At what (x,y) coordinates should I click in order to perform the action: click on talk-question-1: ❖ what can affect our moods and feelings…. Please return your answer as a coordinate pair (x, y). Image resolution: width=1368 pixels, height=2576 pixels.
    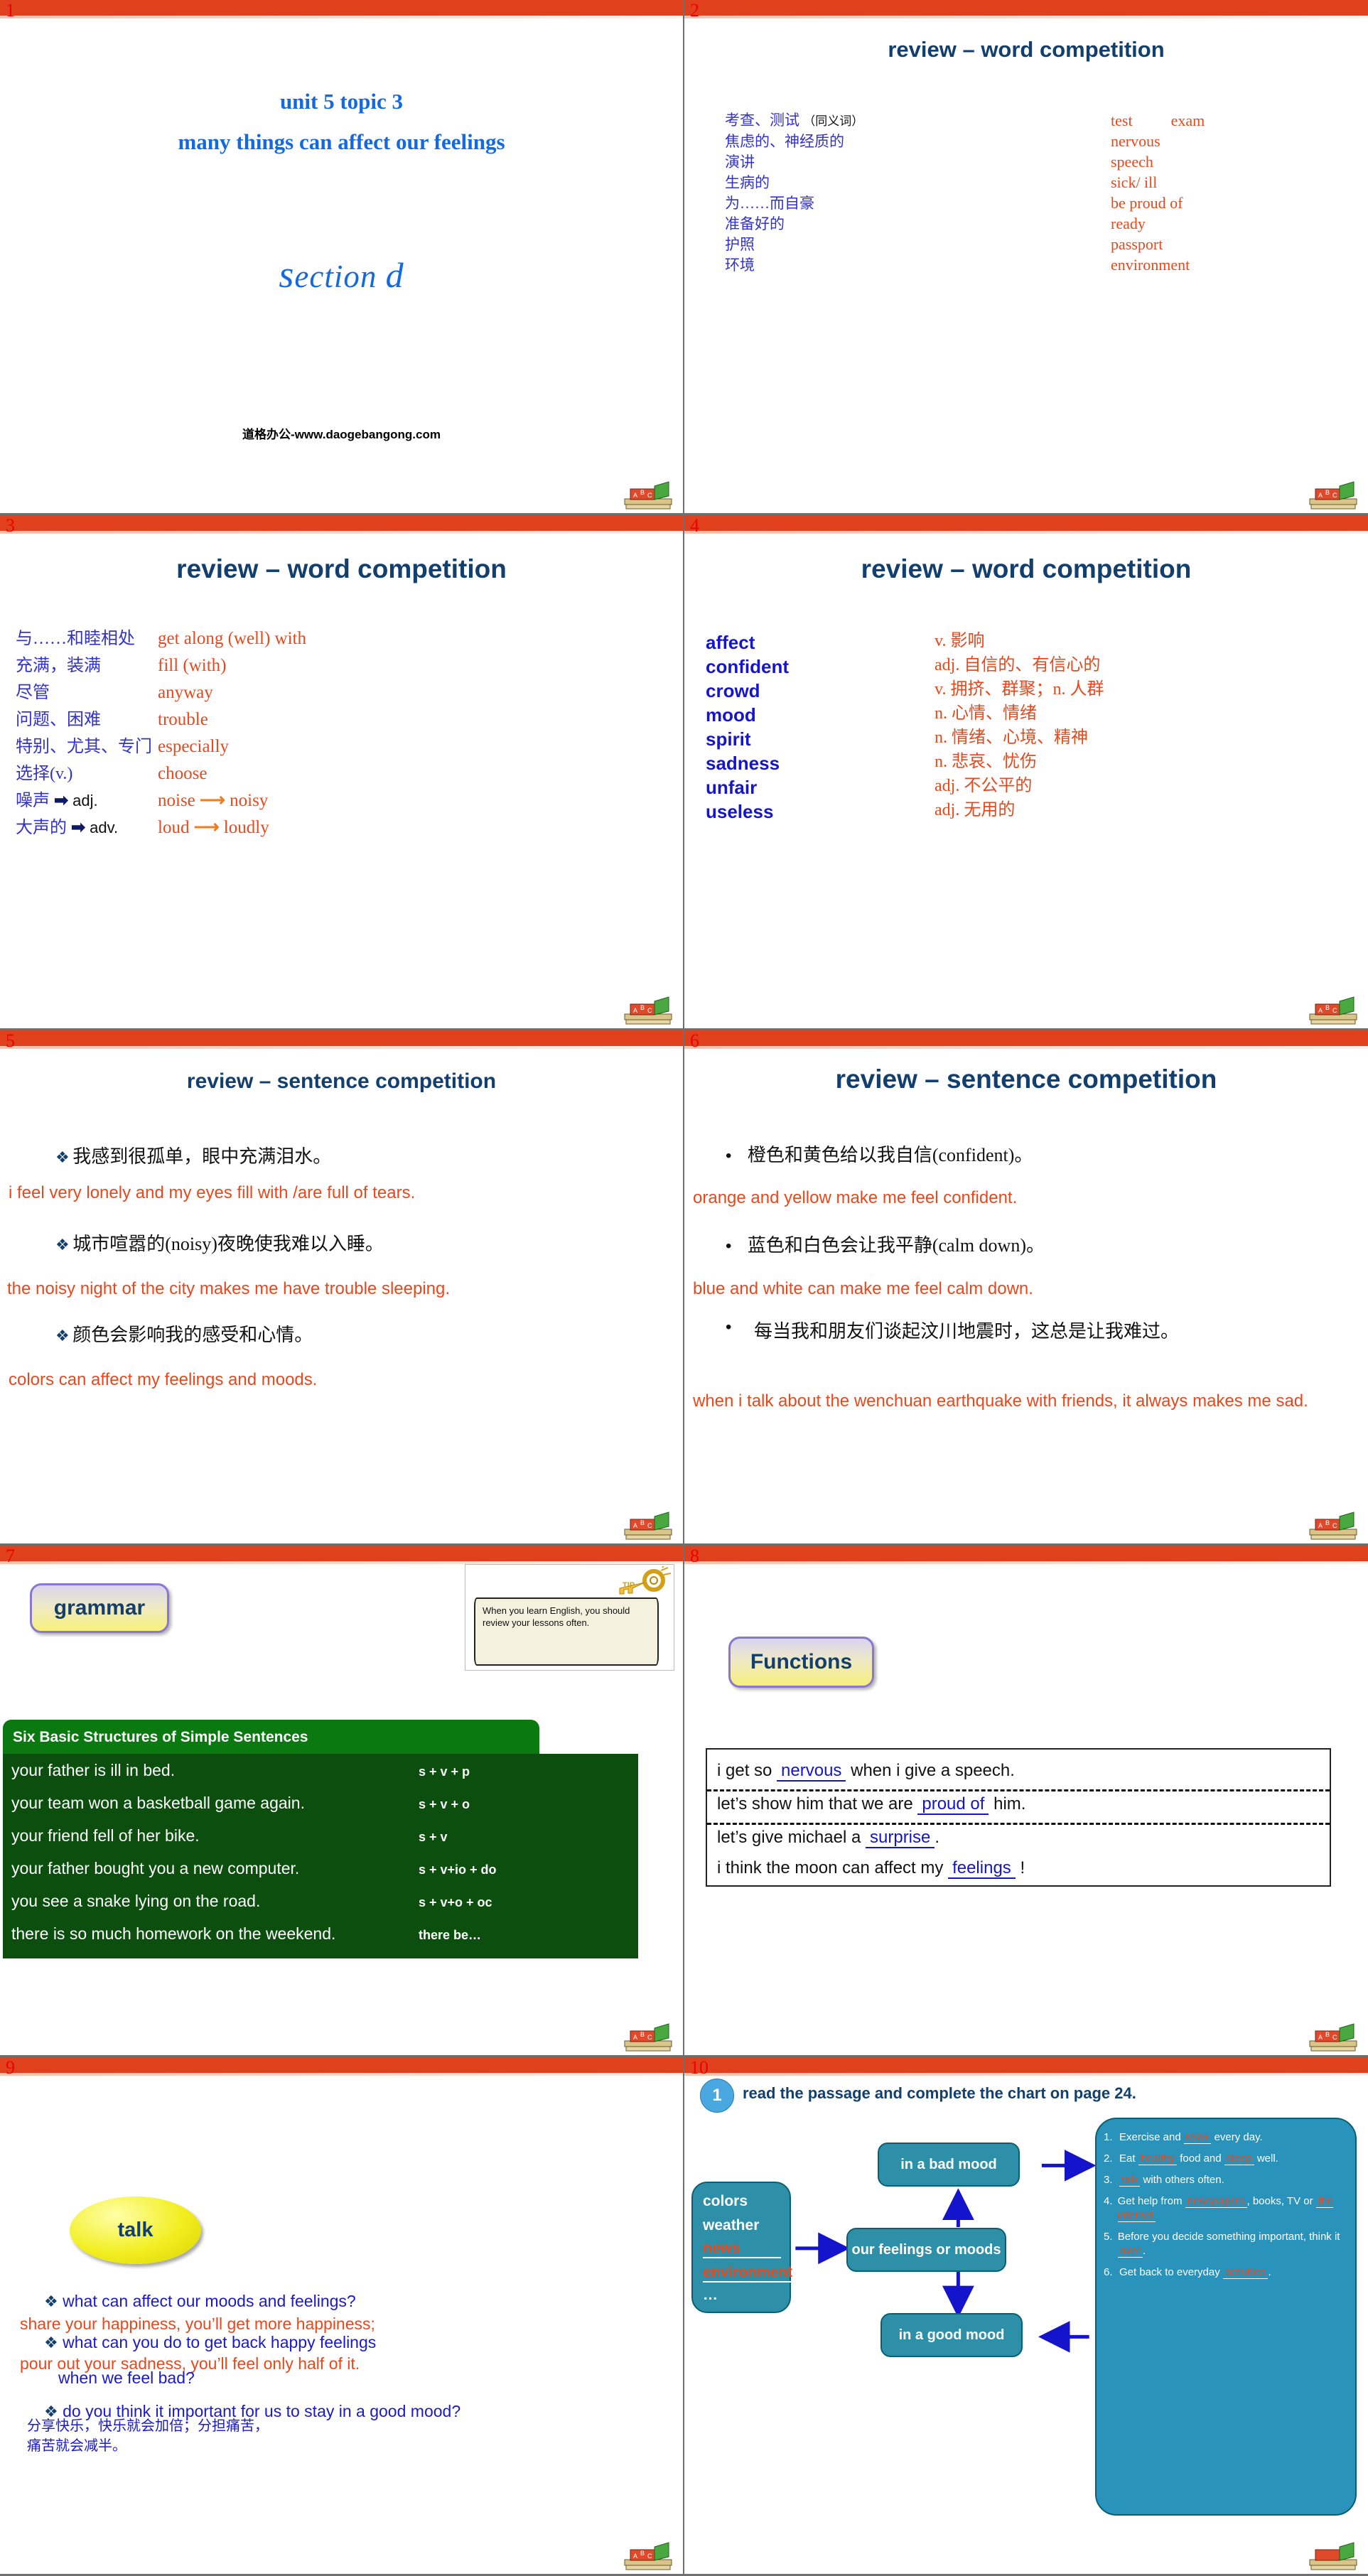
    Looking at the image, I should click on (200, 2301).